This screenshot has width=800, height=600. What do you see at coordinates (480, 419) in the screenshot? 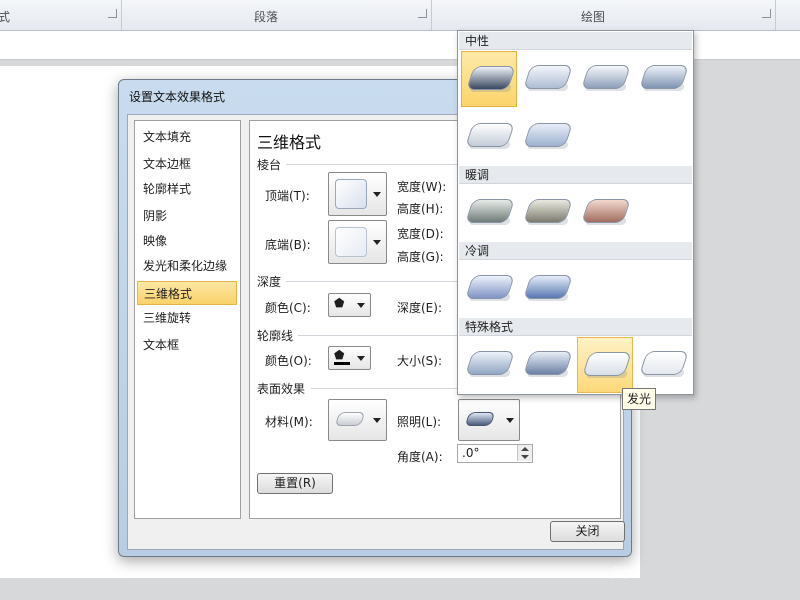
I see `lighting-preview-icon` at bounding box center [480, 419].